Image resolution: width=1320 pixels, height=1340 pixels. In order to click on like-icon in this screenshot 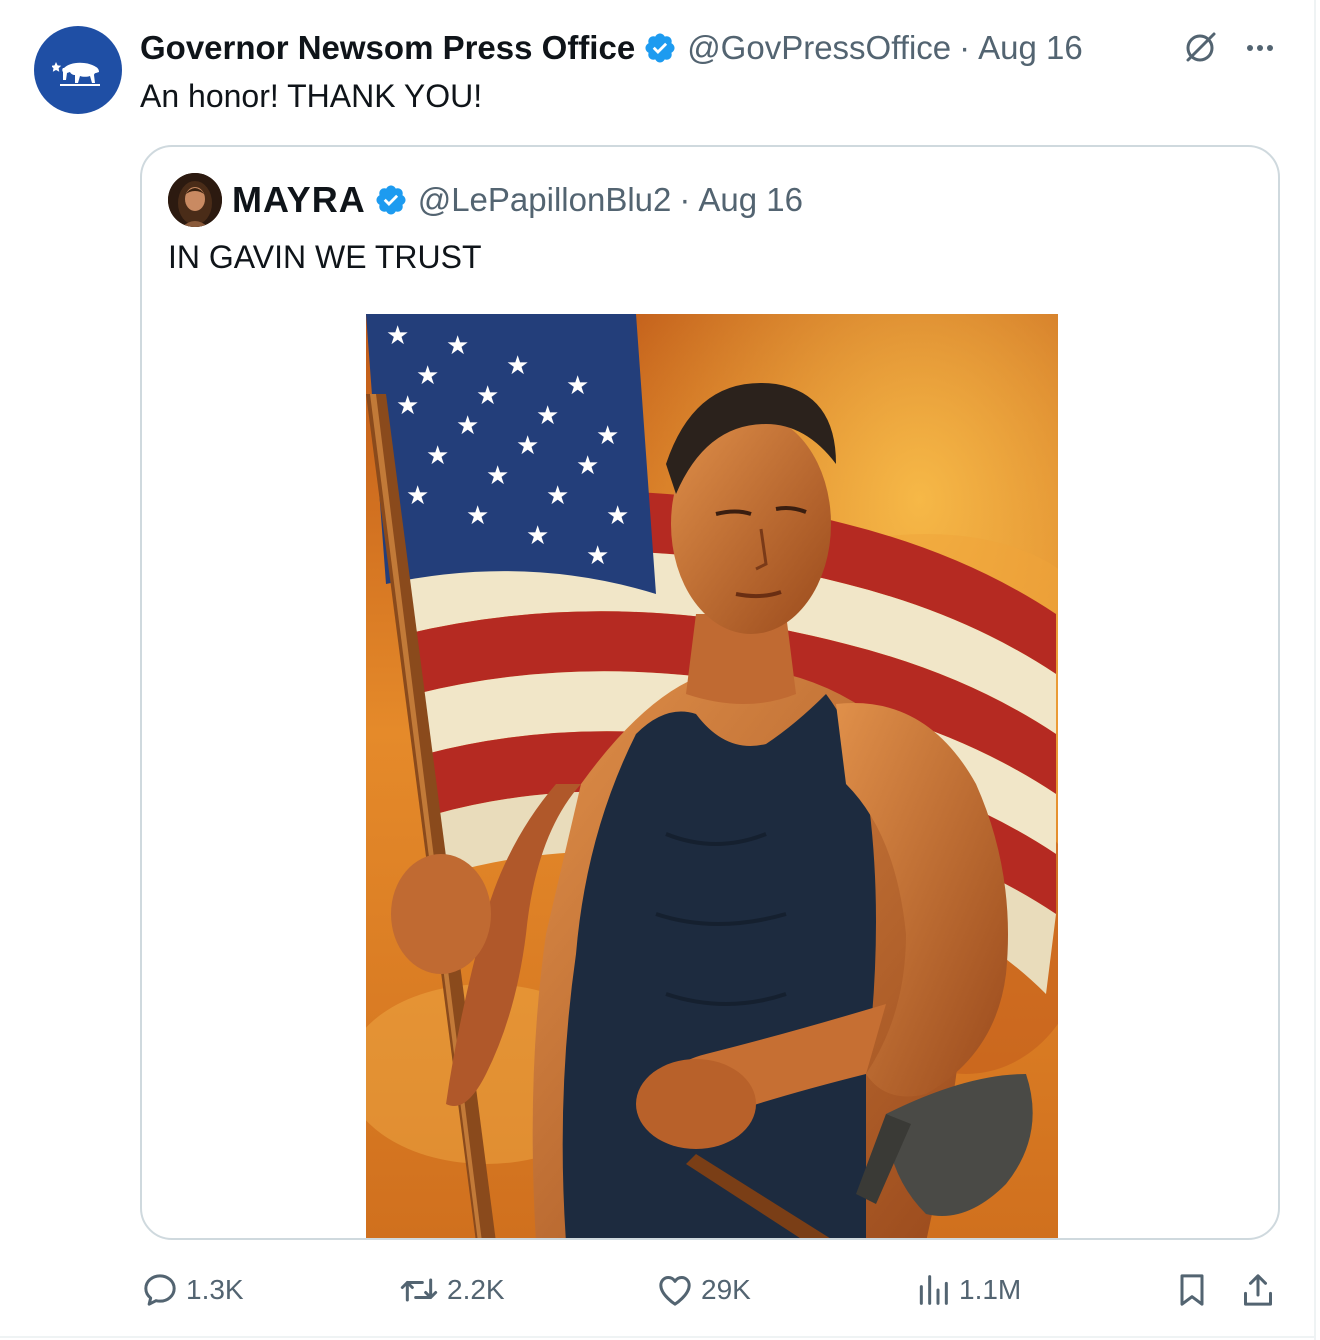, I will do `click(675, 1291)`.